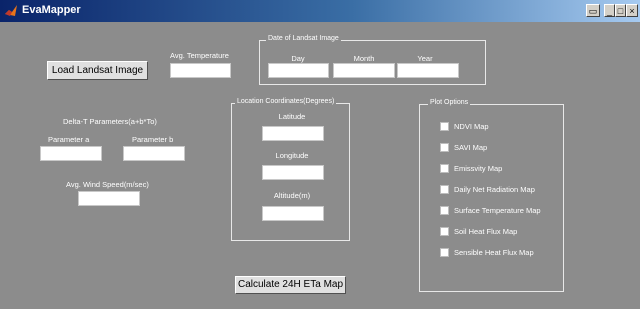  What do you see at coordinates (444, 252) in the screenshot?
I see `sensible-heat-flux-map-checkbox` at bounding box center [444, 252].